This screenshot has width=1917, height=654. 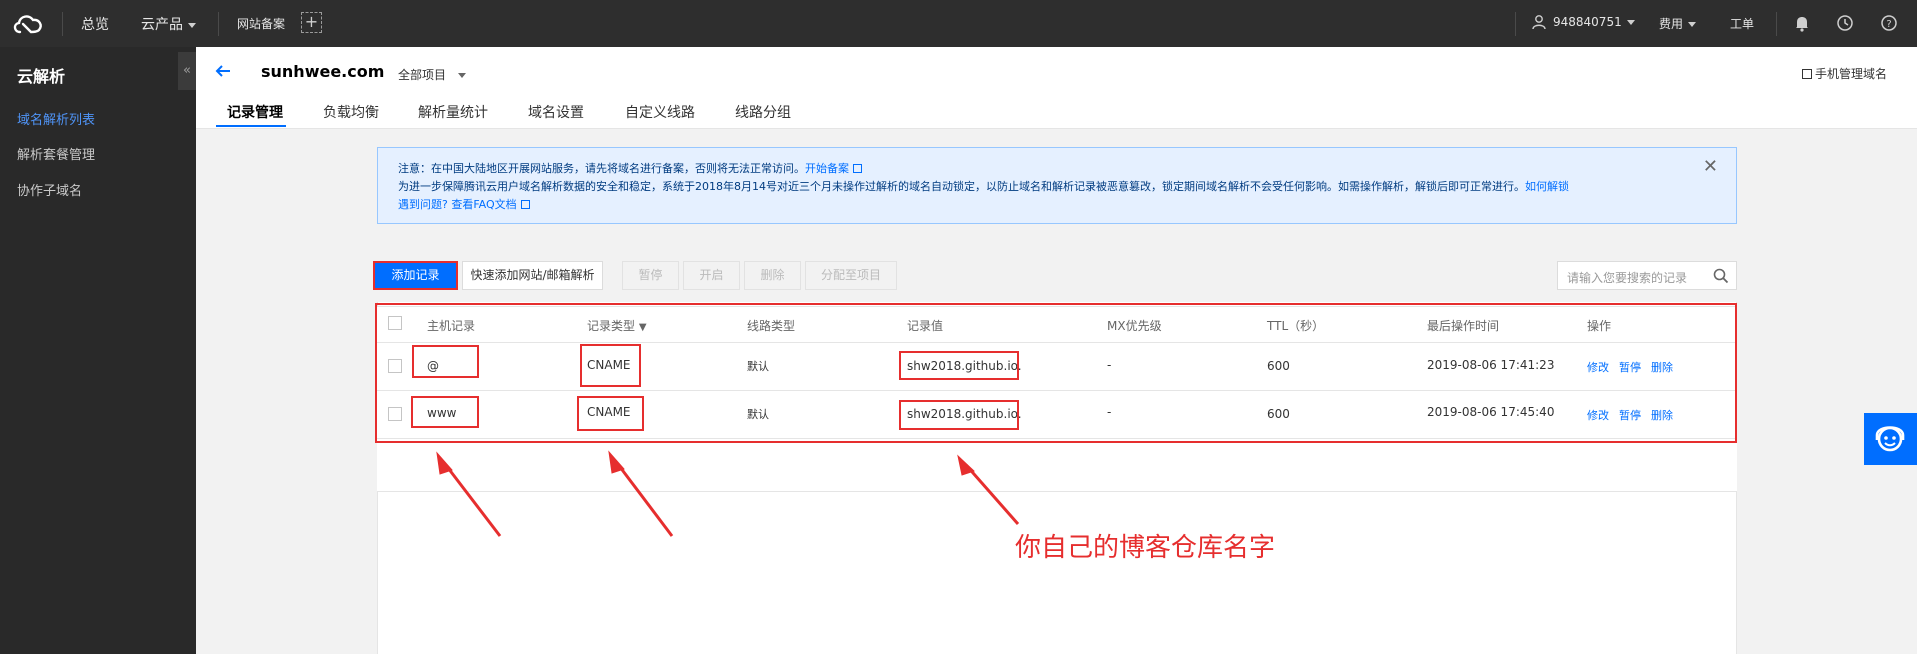 I want to click on headset-icon, so click(x=1890, y=439).